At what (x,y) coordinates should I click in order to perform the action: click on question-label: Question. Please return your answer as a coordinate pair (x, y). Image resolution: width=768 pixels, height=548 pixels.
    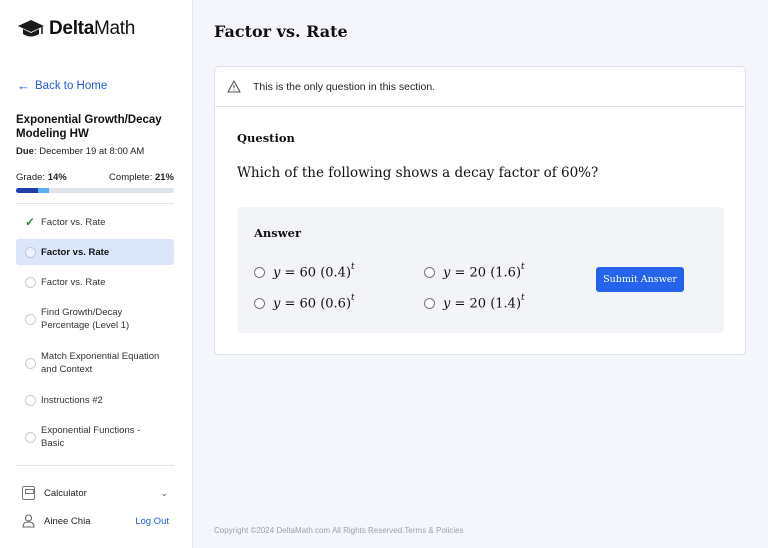
    Looking at the image, I should click on (266, 138).